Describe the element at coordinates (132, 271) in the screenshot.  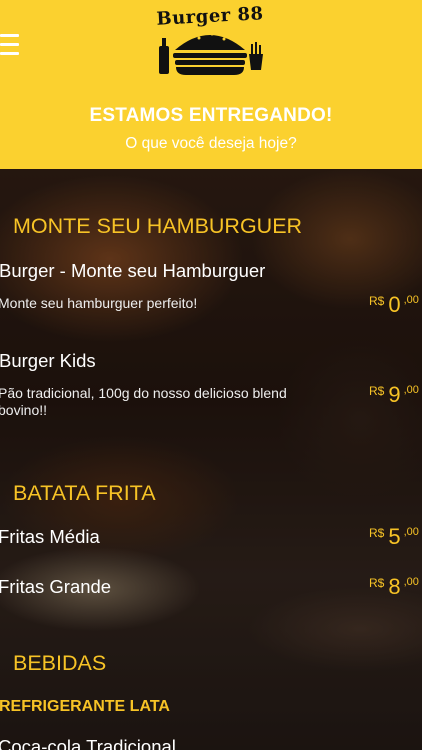
I see `menu-item-name: Burger - Monte seu Hamburguer` at that location.